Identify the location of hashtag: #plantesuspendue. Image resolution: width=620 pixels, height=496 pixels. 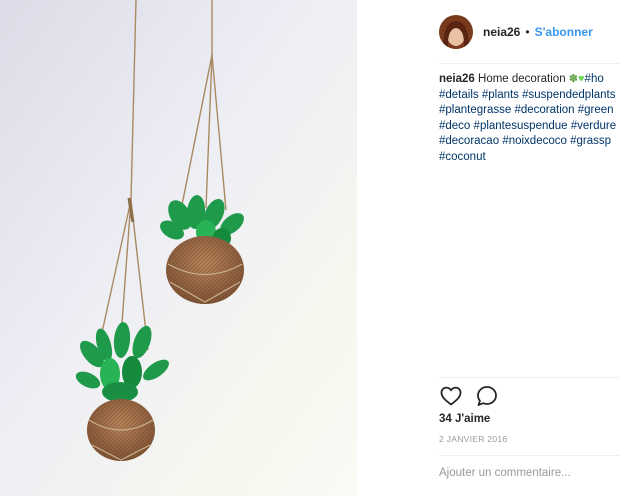
(521, 126).